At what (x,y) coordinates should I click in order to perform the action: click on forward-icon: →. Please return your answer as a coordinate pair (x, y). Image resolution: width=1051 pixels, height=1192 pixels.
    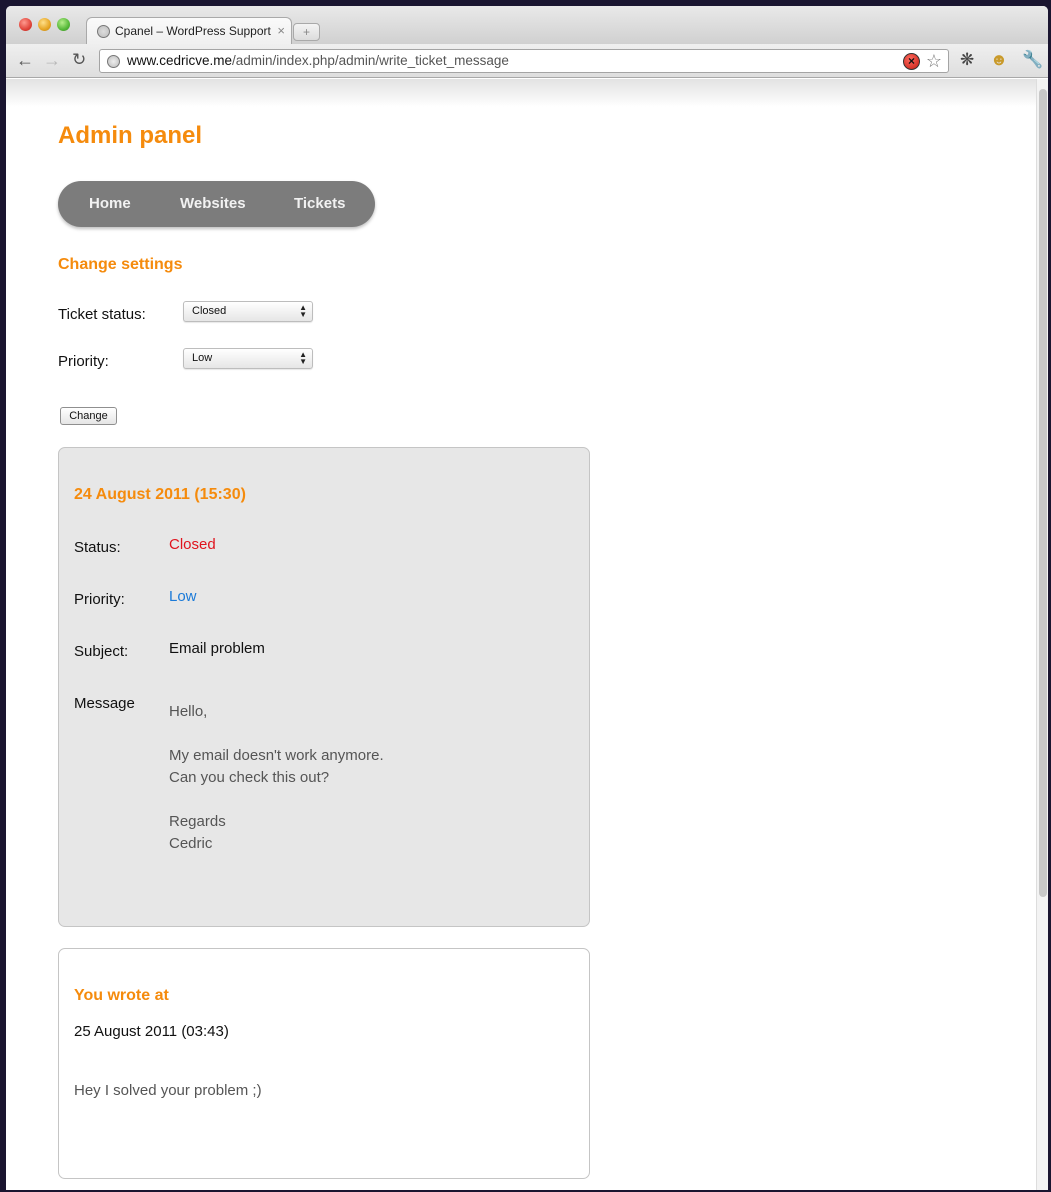
    Looking at the image, I should click on (52, 60).